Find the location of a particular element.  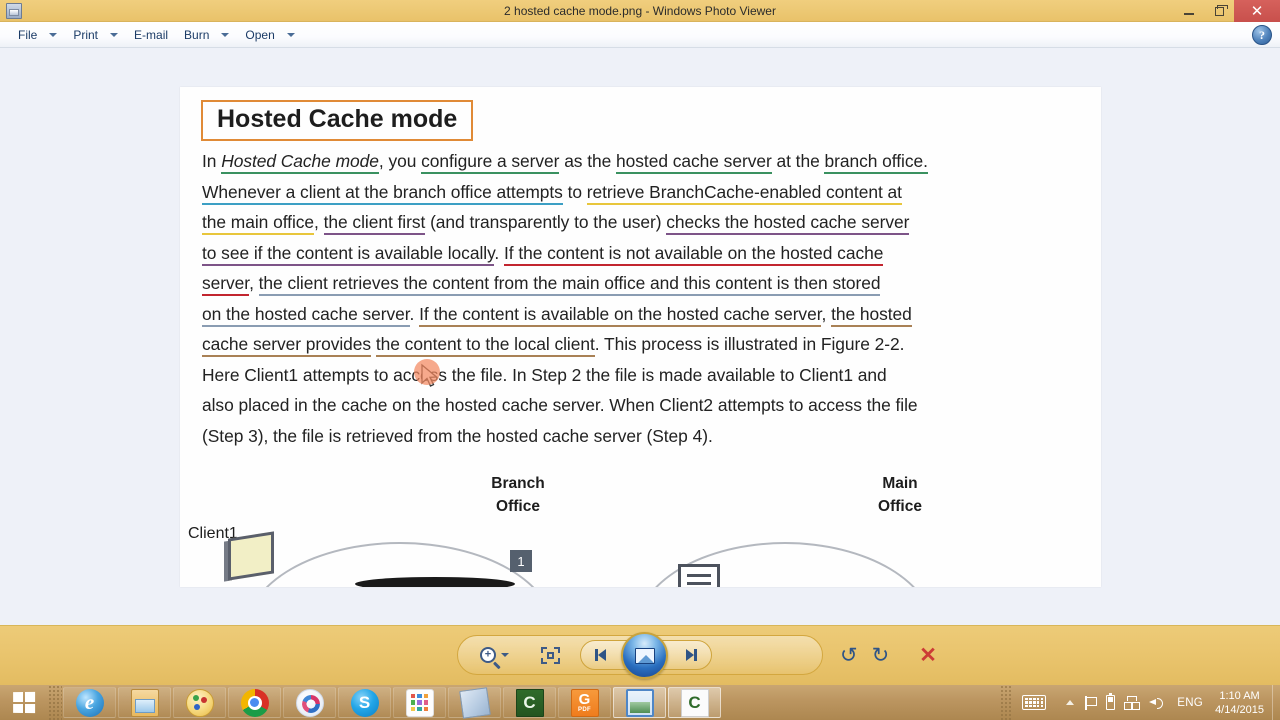

skype-icon: S is located at coordinates (364, 702).